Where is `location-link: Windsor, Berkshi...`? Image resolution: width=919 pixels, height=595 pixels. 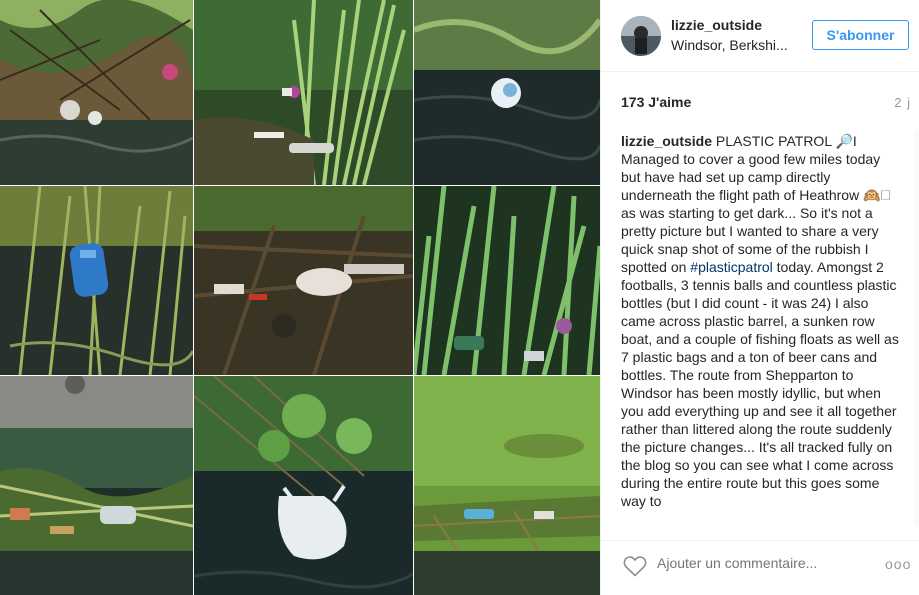
location-link: Windsor, Berkshi... is located at coordinates (729, 45).